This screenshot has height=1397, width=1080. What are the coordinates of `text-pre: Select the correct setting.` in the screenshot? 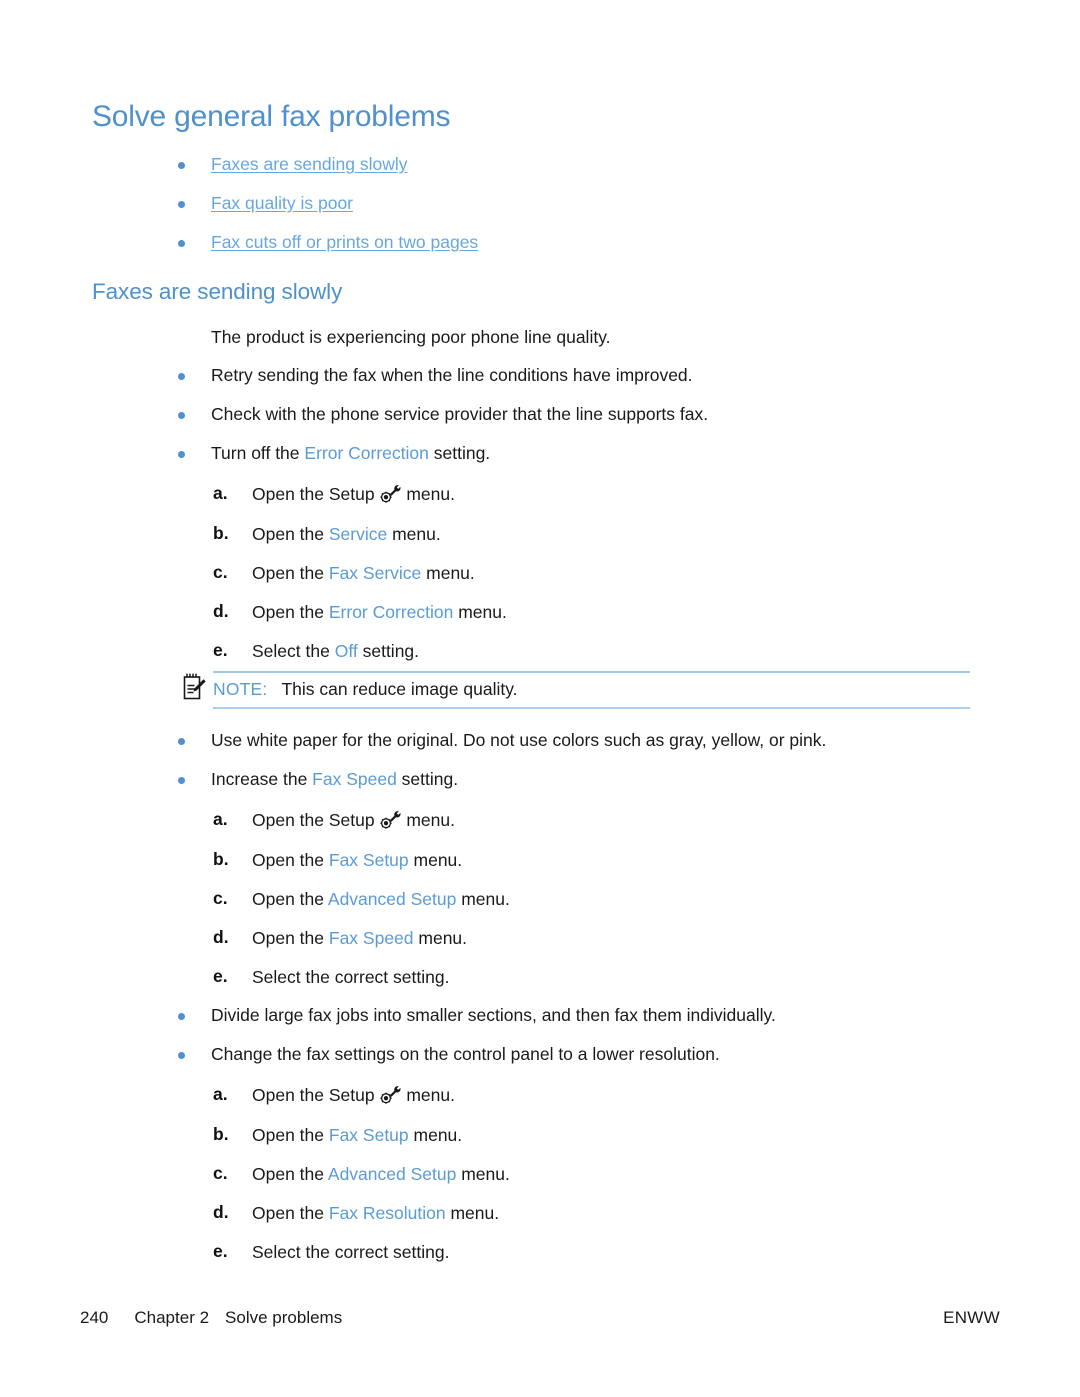 It's located at (351, 977).